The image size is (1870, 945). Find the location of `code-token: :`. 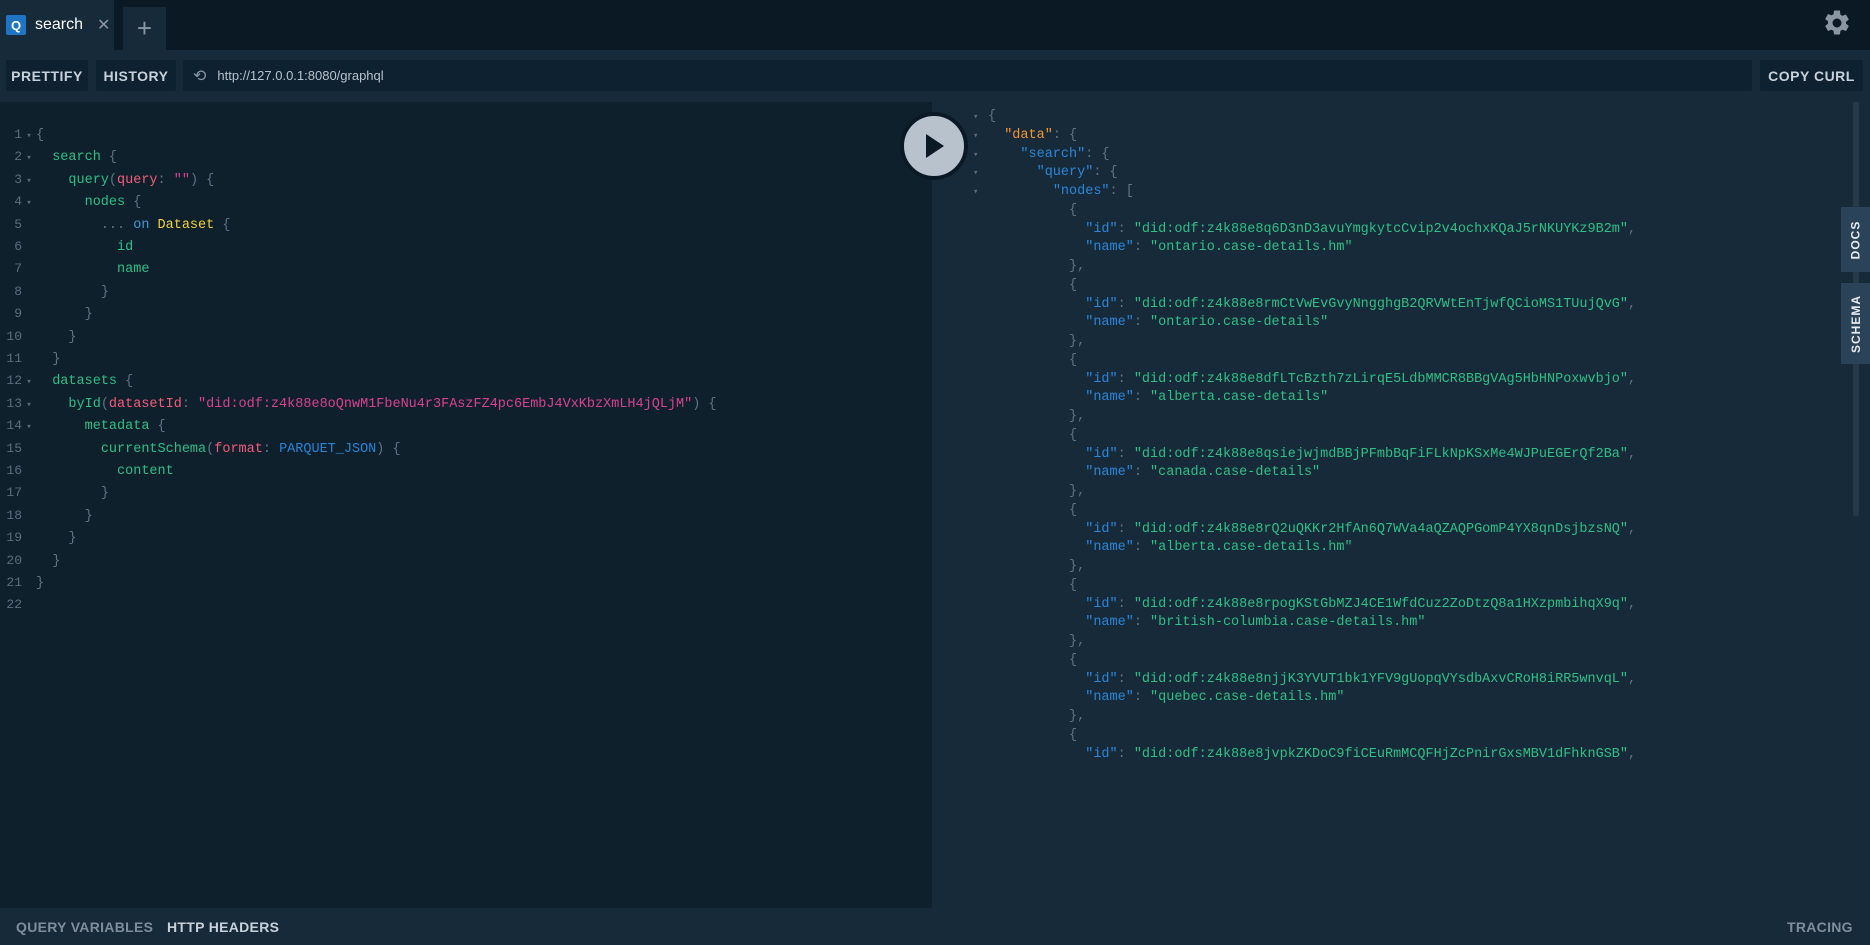

code-token: : is located at coordinates (165, 180).